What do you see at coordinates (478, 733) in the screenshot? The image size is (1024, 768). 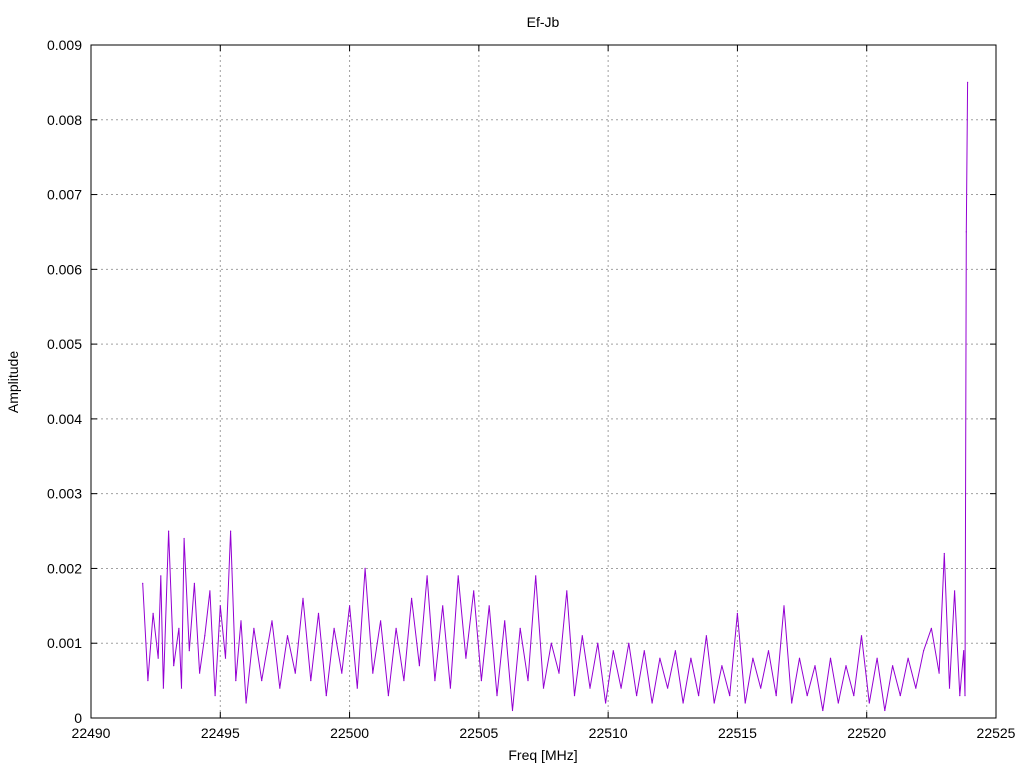 I see `x-tick-label: 22505` at bounding box center [478, 733].